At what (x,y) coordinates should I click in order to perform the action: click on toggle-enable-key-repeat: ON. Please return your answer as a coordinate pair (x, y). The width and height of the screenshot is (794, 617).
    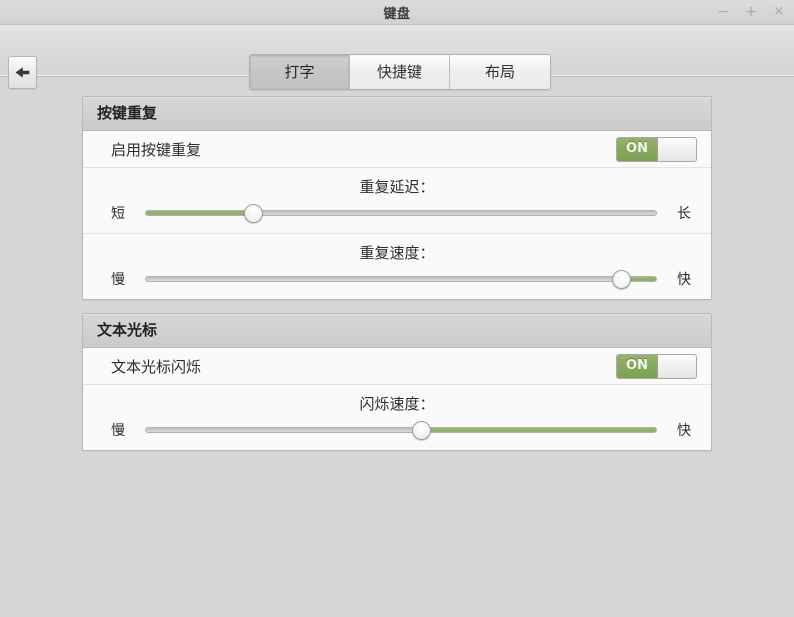
    Looking at the image, I should click on (656, 149).